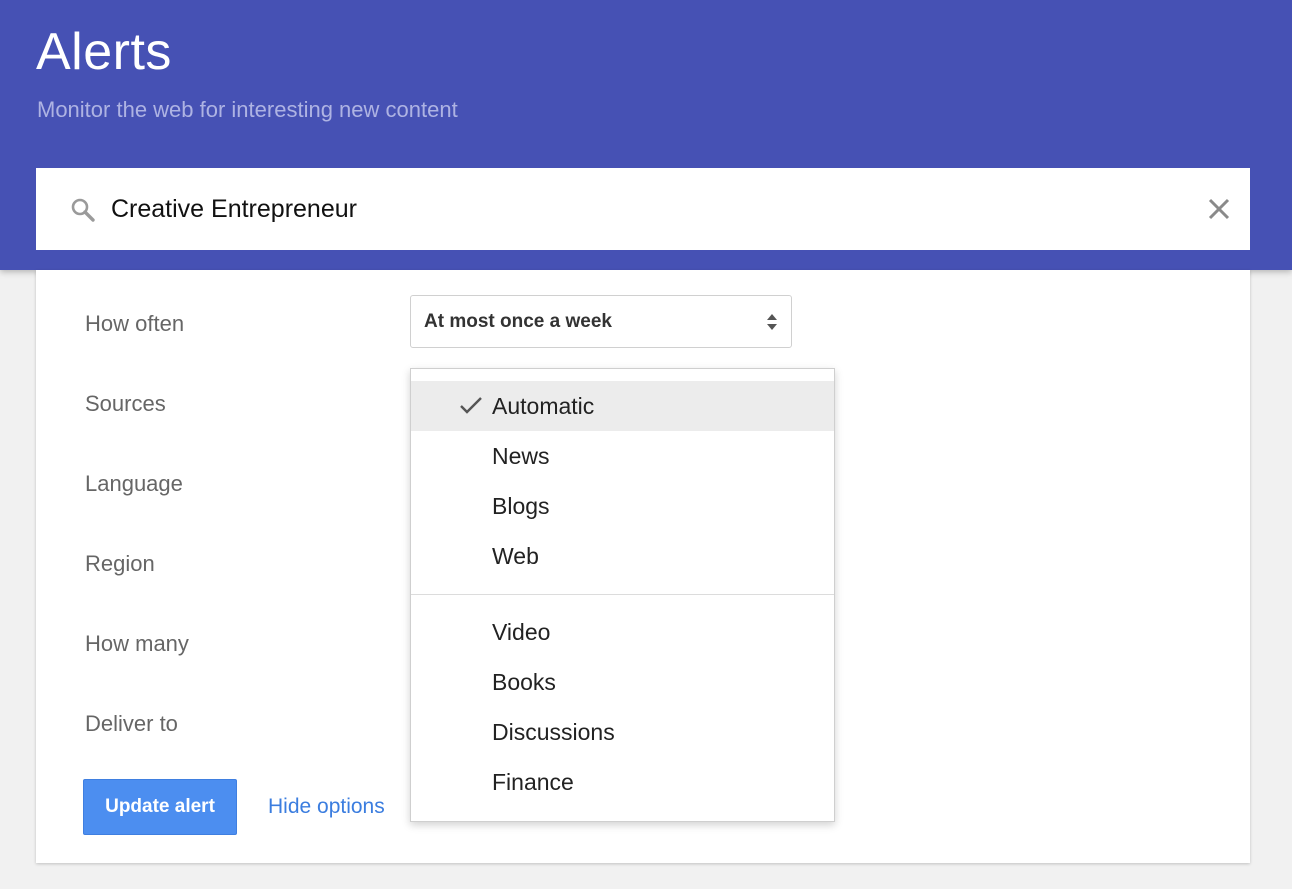 This screenshot has width=1292, height=889. Describe the element at coordinates (518, 321) in the screenshot. I see `how-often-value: At most once a week` at that location.